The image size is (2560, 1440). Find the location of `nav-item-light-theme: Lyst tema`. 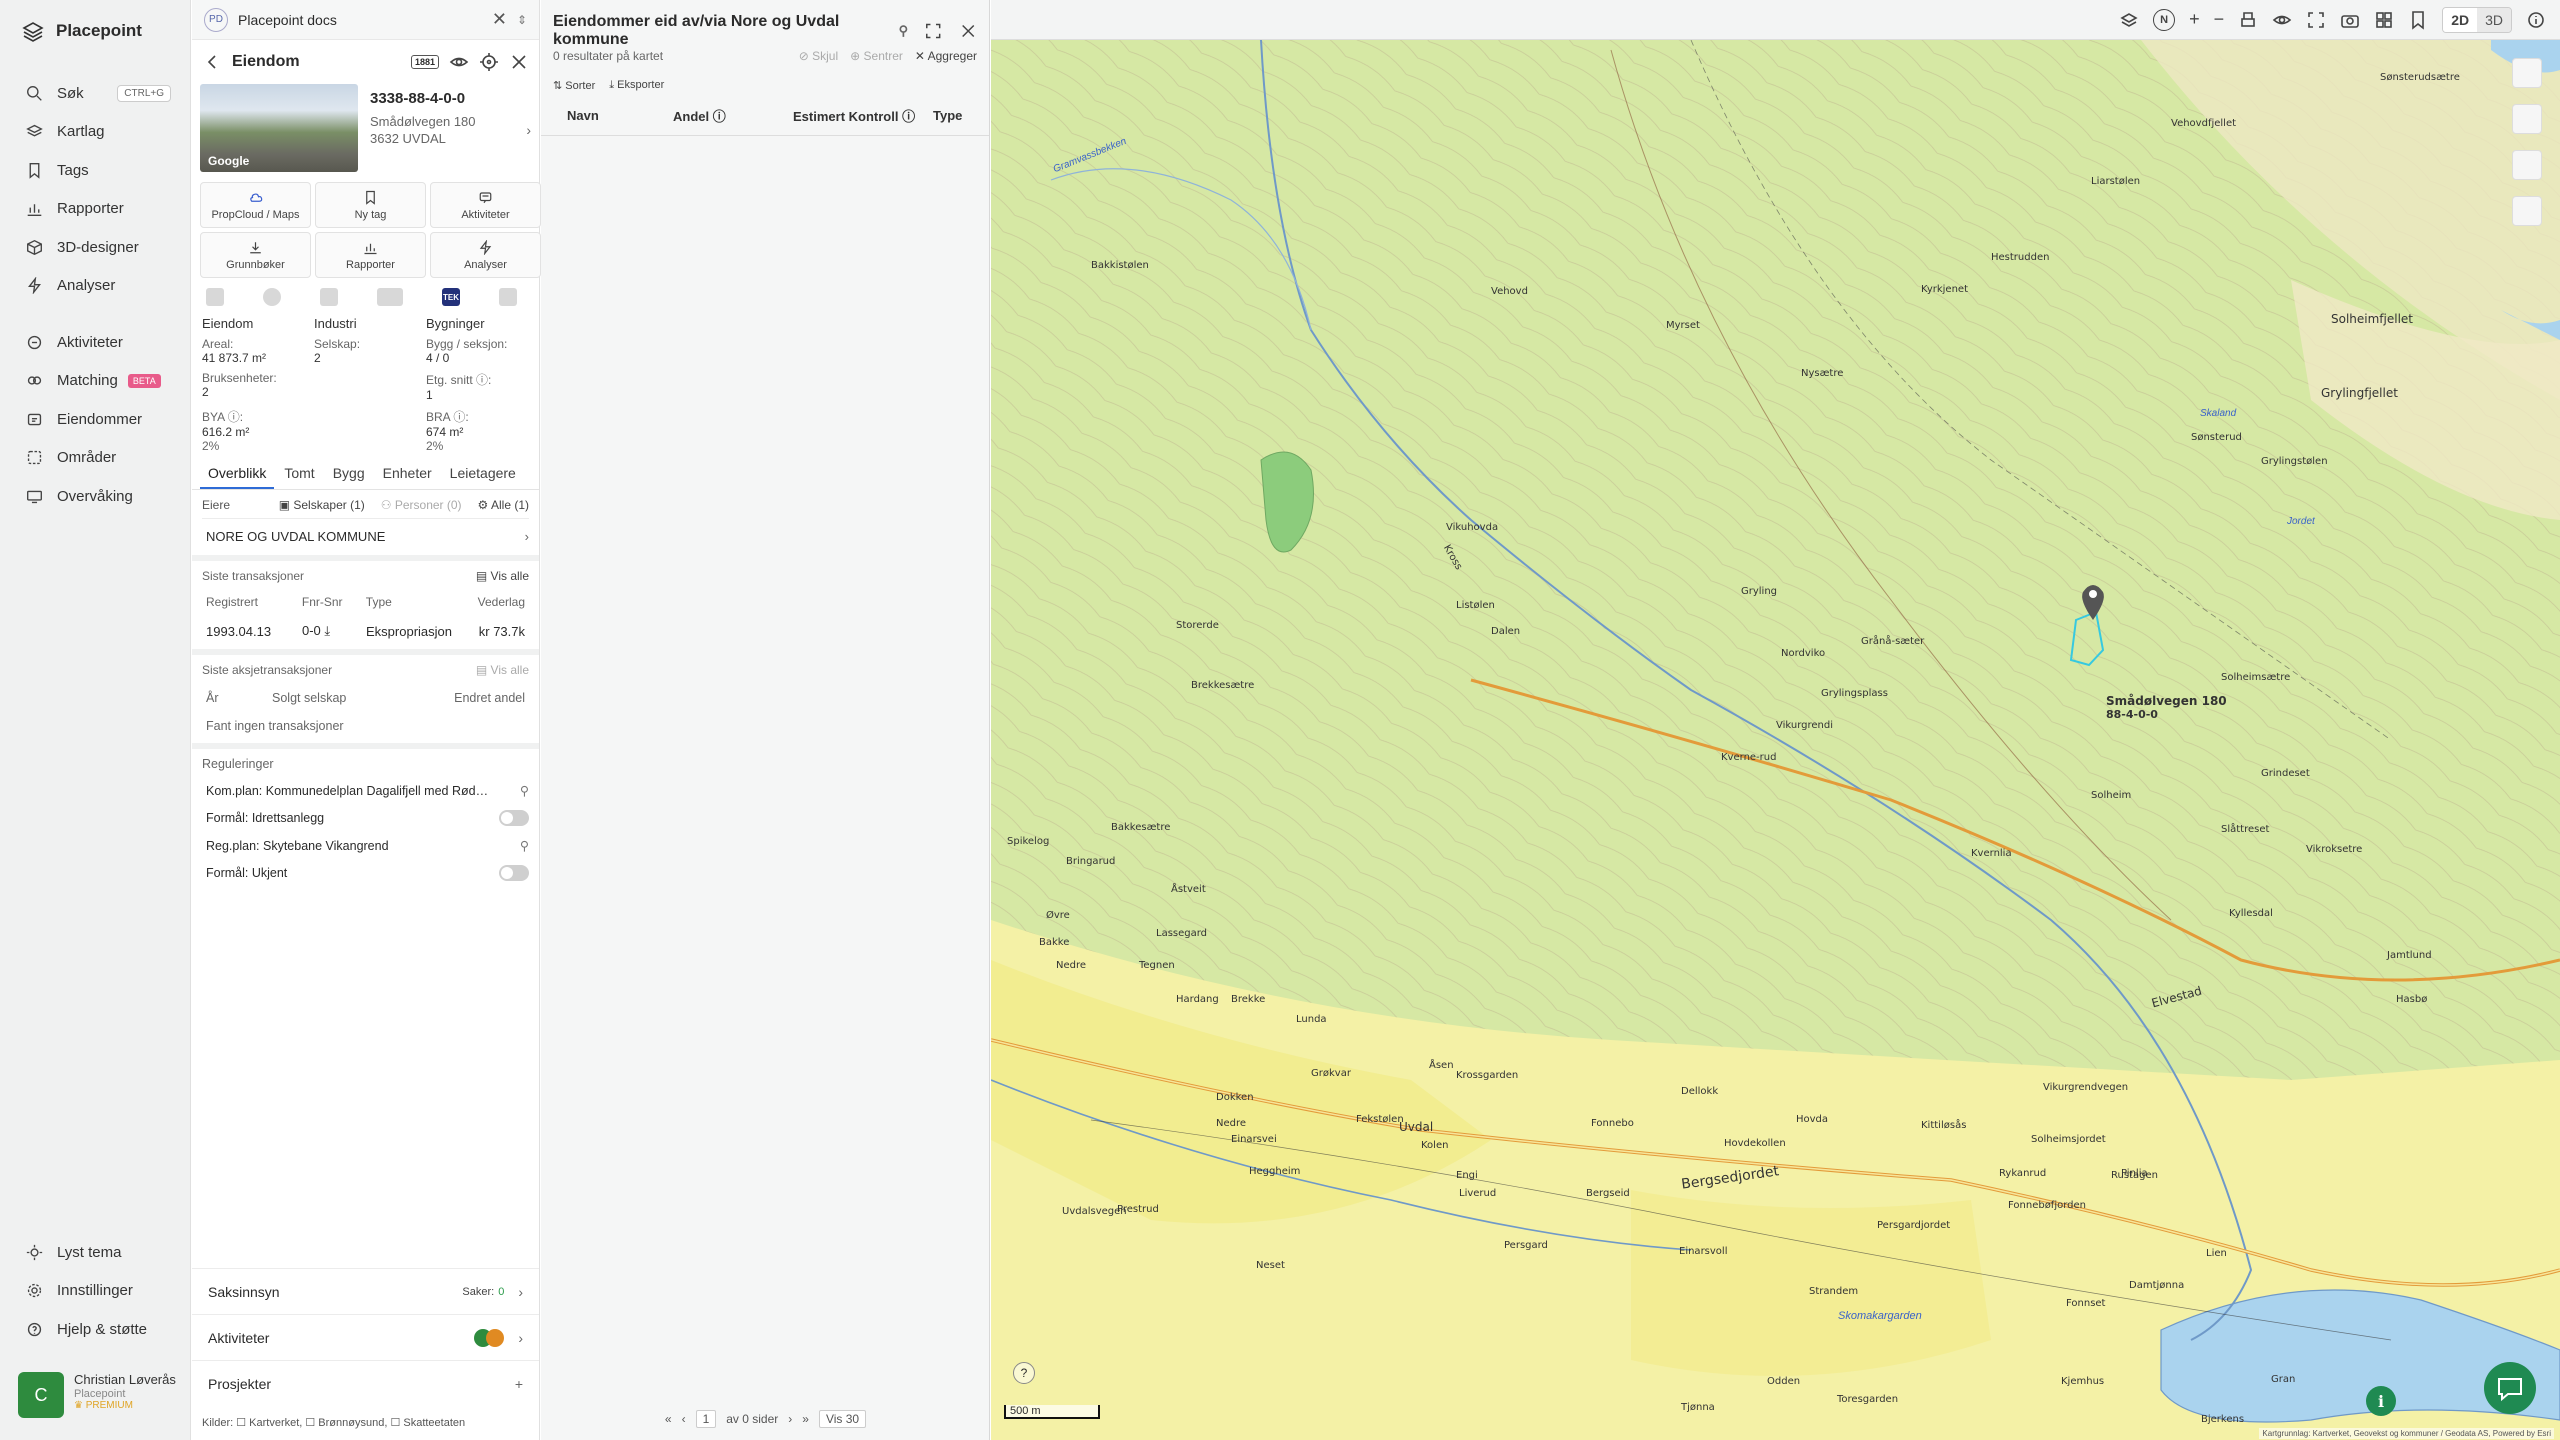

nav-item-light-theme: Lyst tema is located at coordinates (95, 1252).